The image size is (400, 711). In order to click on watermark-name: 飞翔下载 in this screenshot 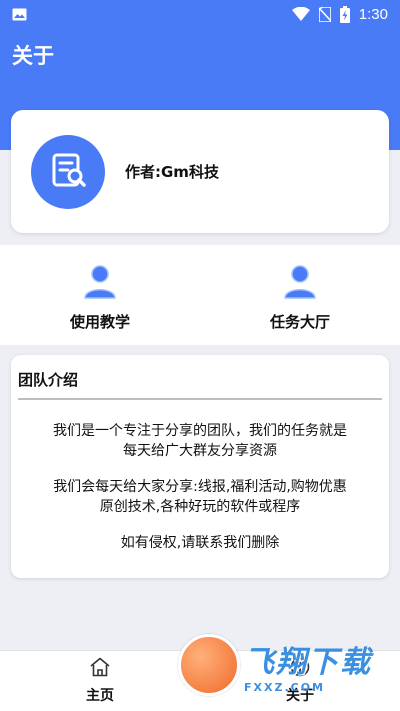, I will do `click(308, 662)`.